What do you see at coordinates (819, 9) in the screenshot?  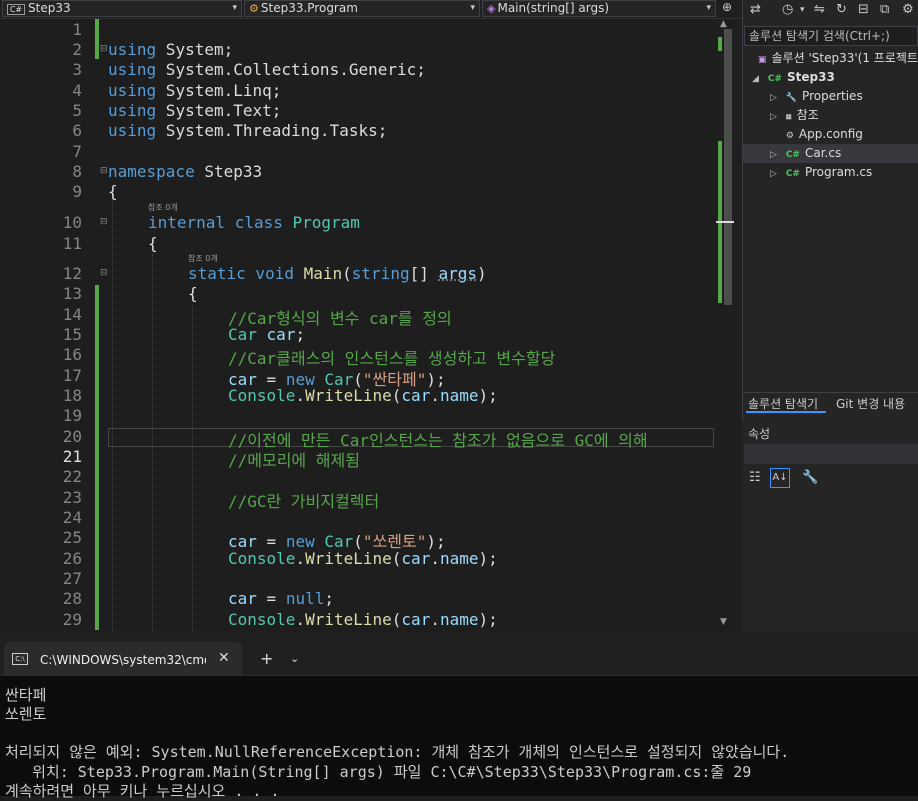 I see `switch-view-icon: ⇋` at bounding box center [819, 9].